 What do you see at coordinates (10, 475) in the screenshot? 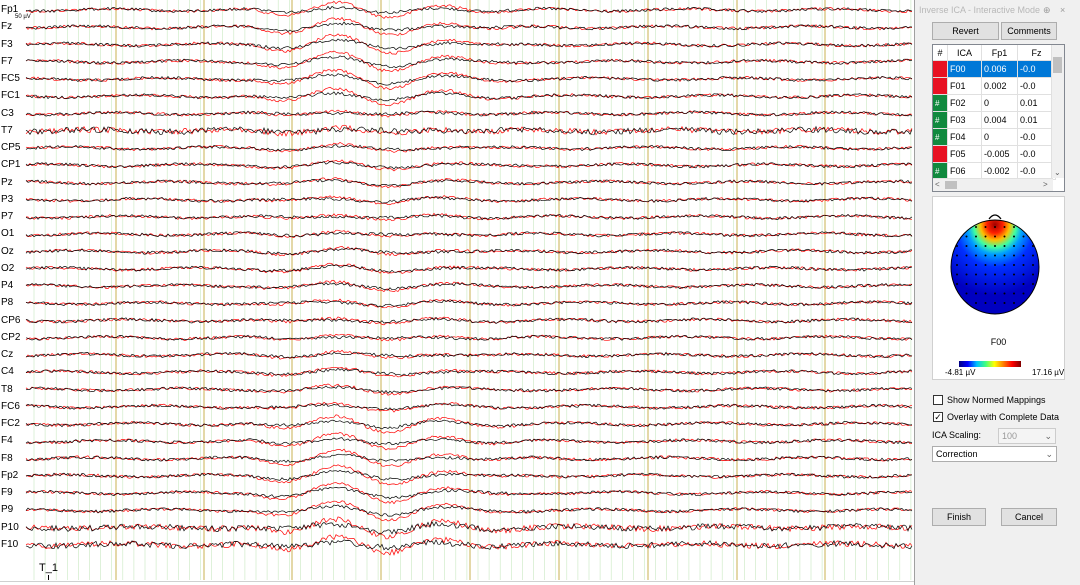
I see `channel-label-fp2: Fp2` at bounding box center [10, 475].